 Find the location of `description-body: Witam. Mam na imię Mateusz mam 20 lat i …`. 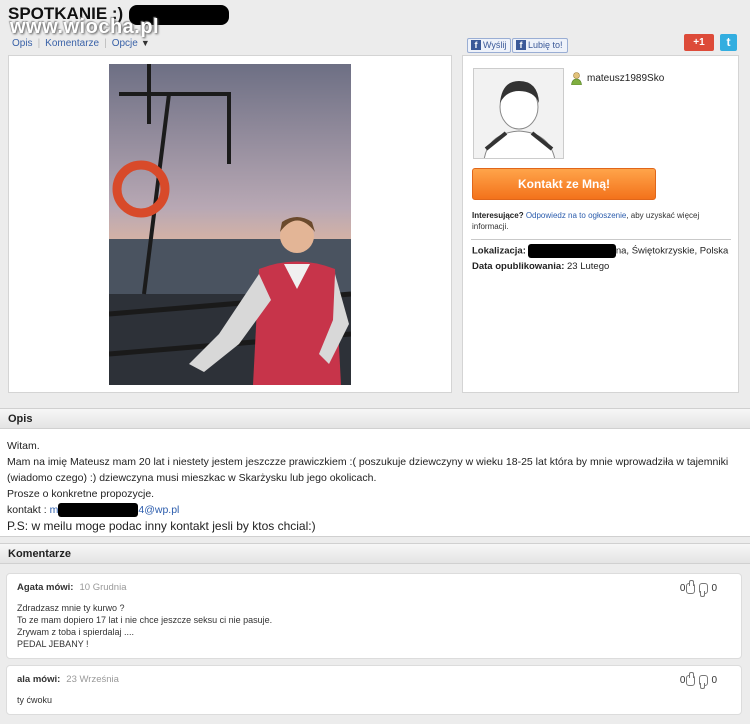

description-body: Witam. Mam na imię Mateusz mam 20 lat i … is located at coordinates (375, 483).